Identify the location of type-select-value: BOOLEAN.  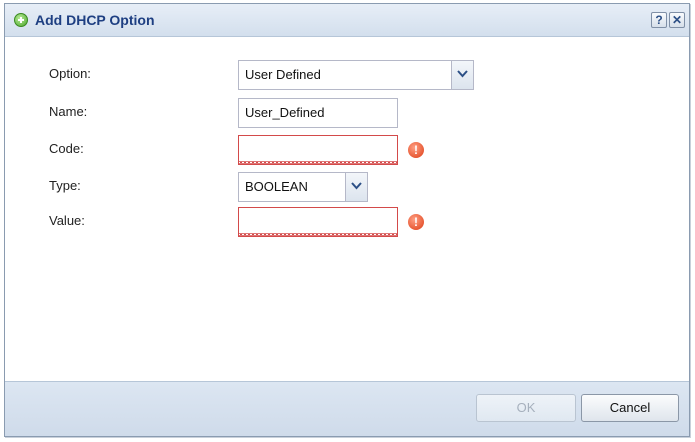
(276, 186).